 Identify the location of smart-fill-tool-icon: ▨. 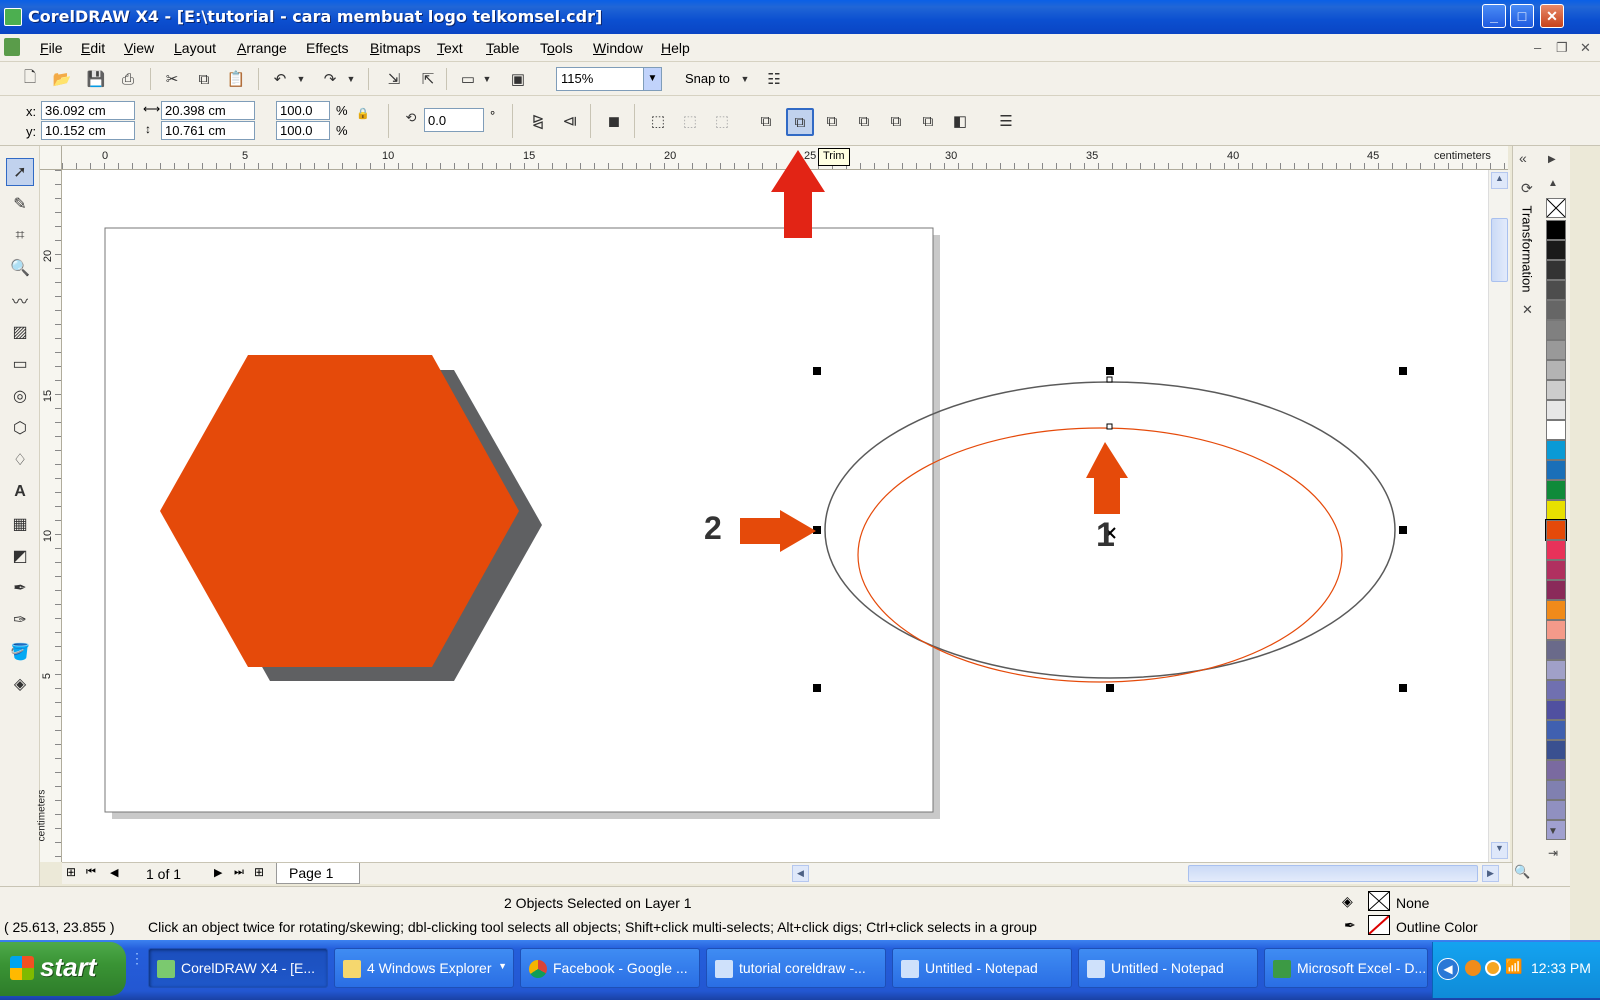
(20, 332).